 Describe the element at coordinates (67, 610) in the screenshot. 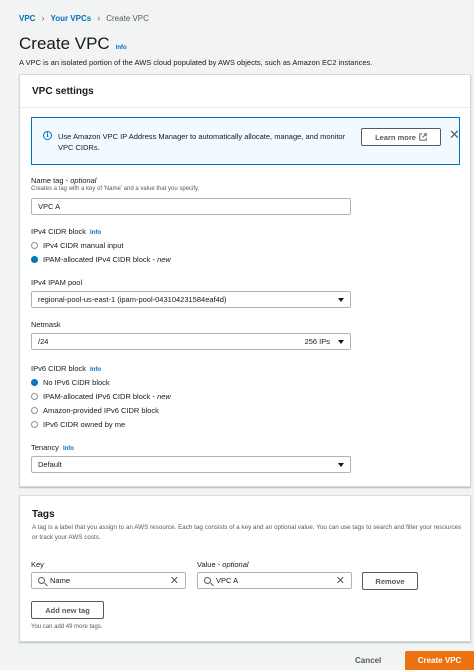

I see `add-new-tag-button: Add new tag` at that location.